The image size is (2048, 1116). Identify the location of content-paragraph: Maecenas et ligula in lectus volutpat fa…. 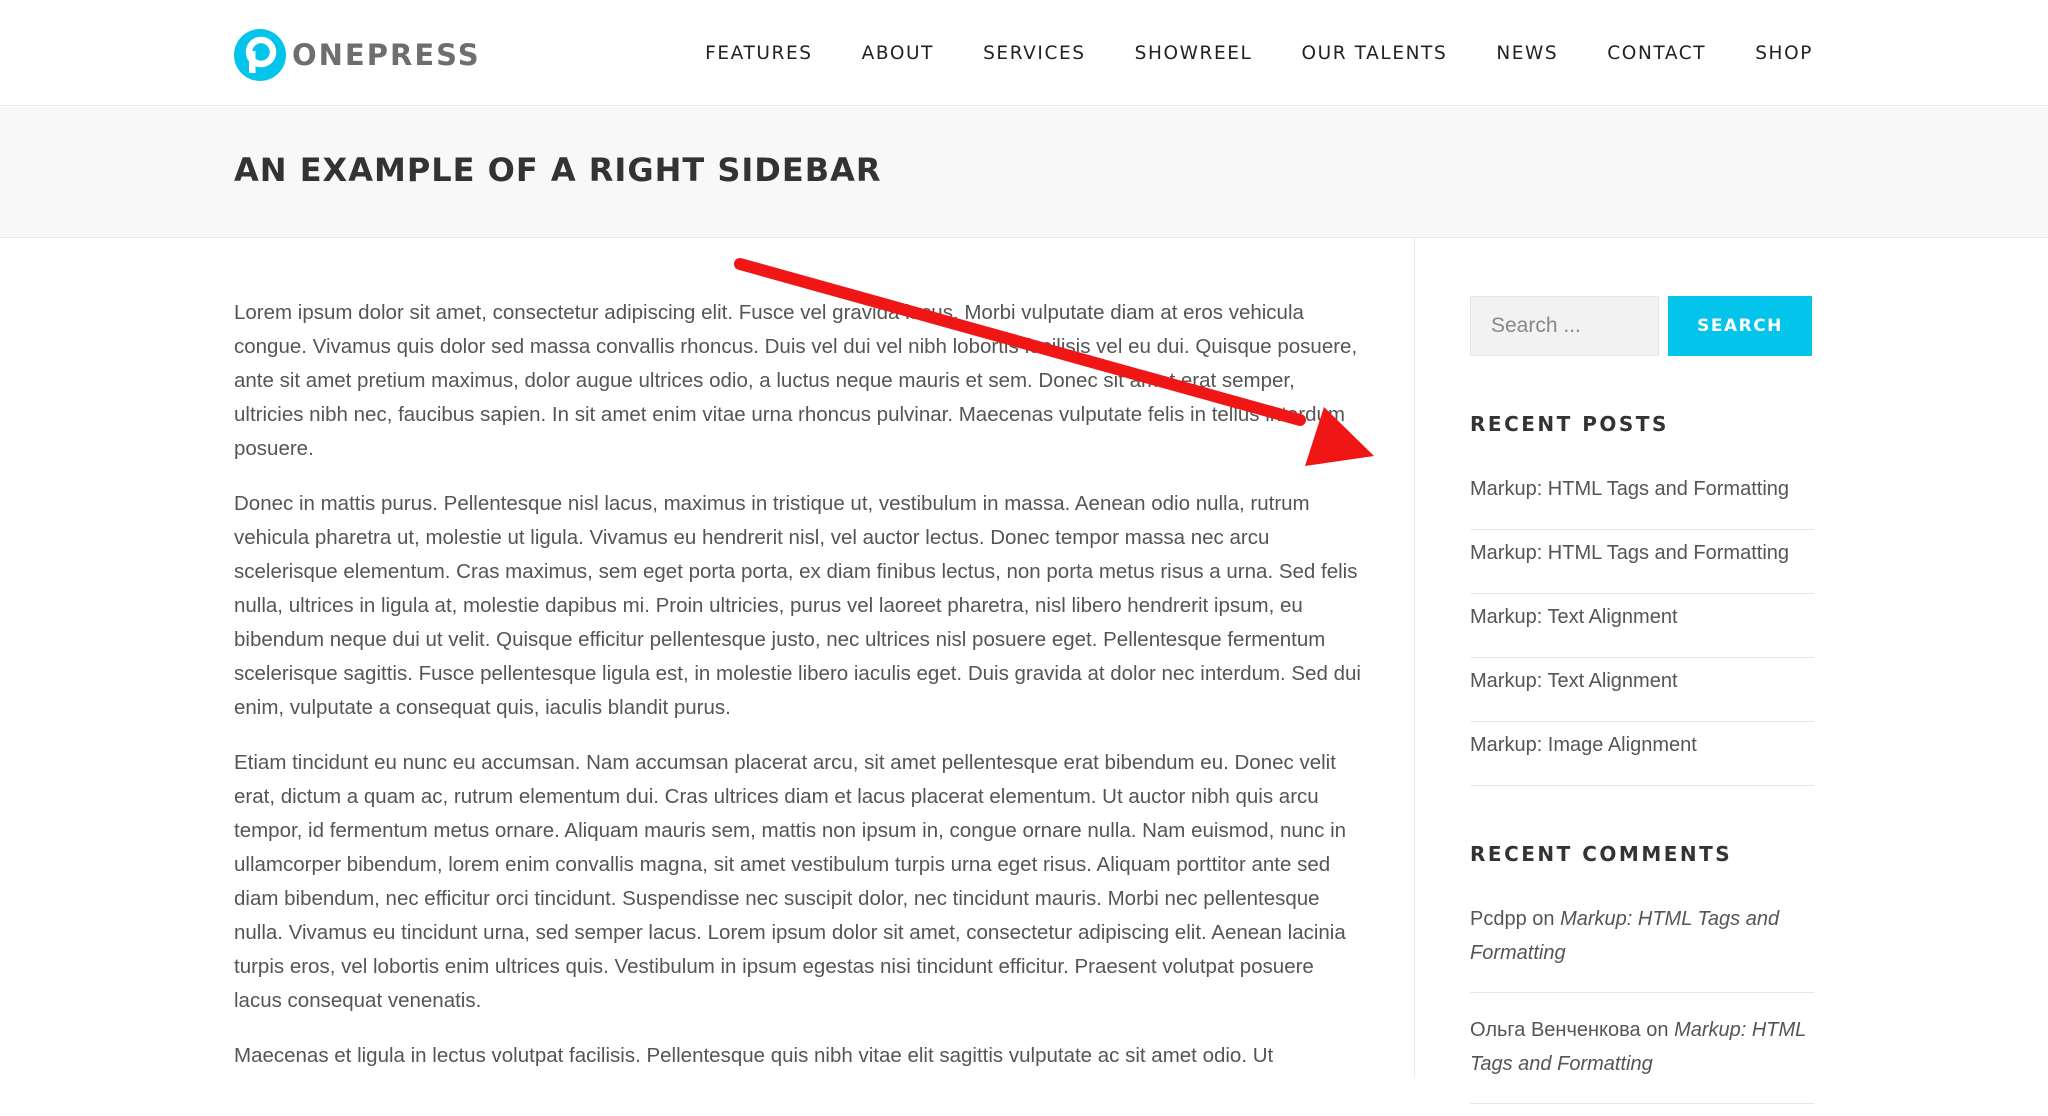
(754, 1055).